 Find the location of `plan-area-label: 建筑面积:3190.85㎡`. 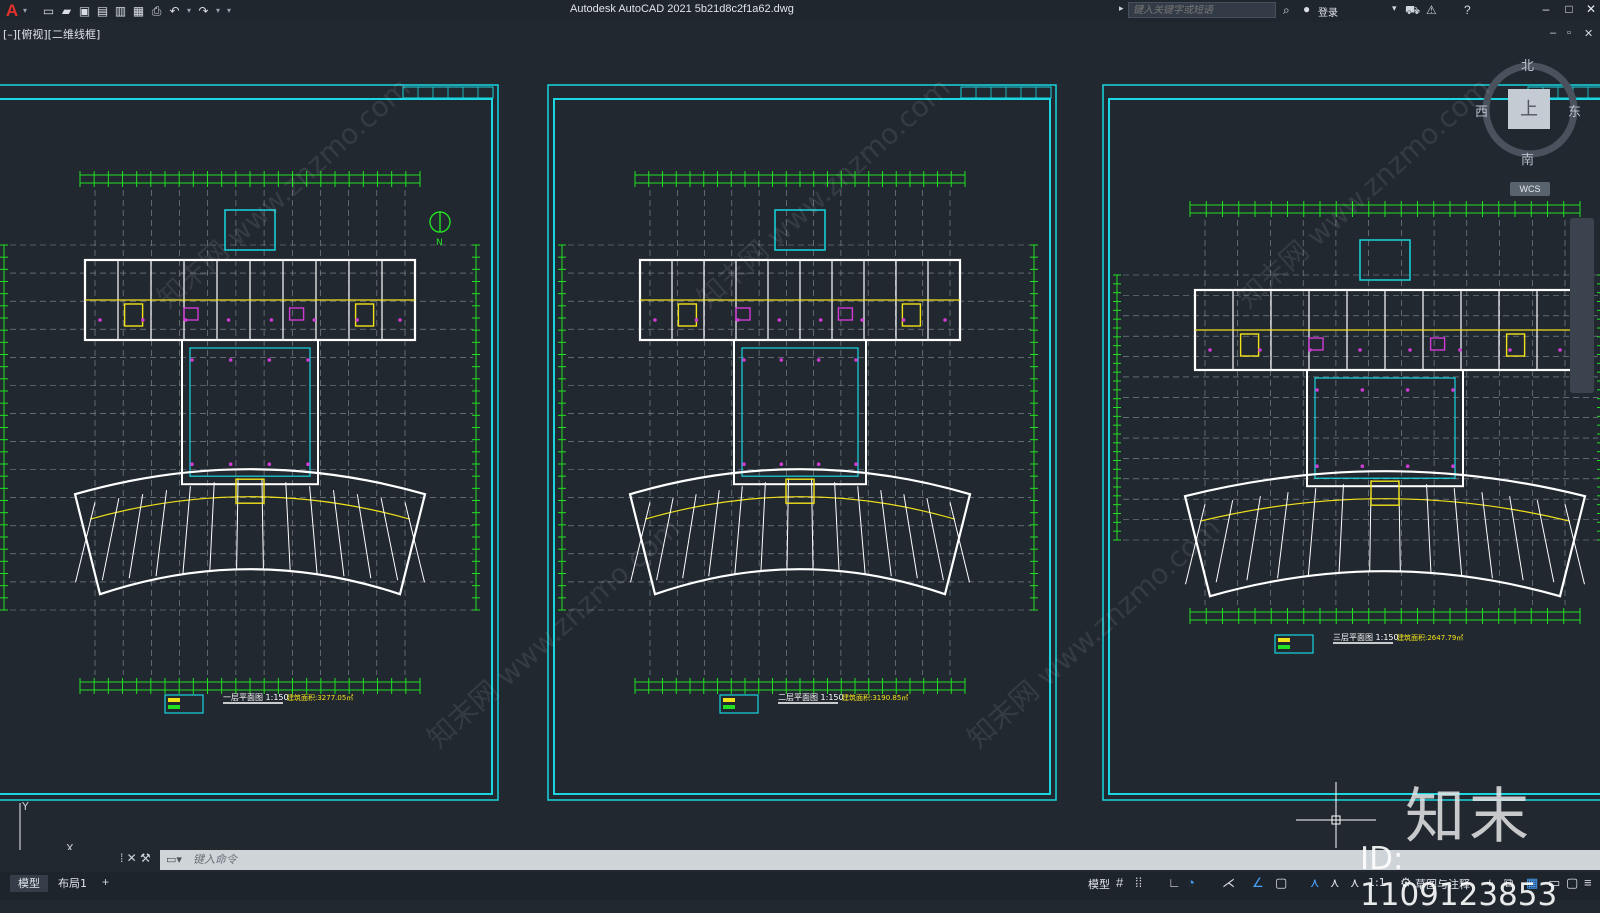

plan-area-label: 建筑面积:3190.85㎡ is located at coordinates (875, 697).